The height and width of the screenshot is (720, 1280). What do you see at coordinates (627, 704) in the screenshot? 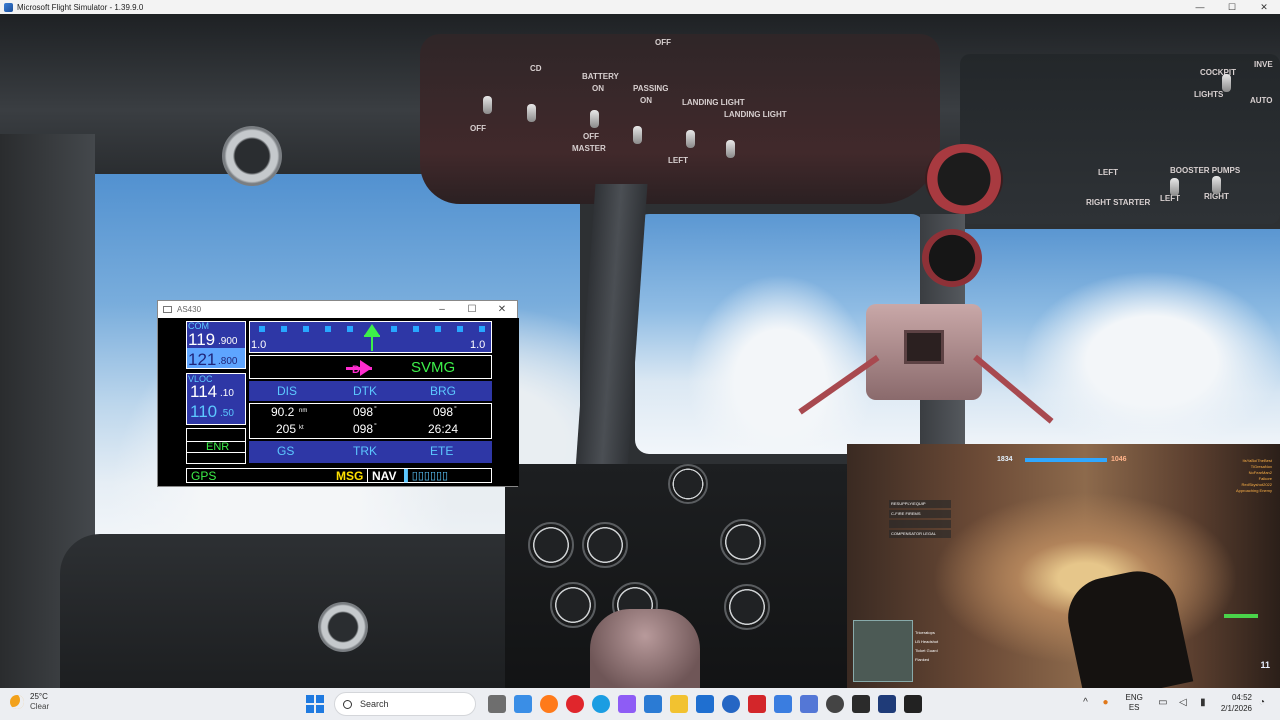
I see `copilot-icon` at bounding box center [627, 704].